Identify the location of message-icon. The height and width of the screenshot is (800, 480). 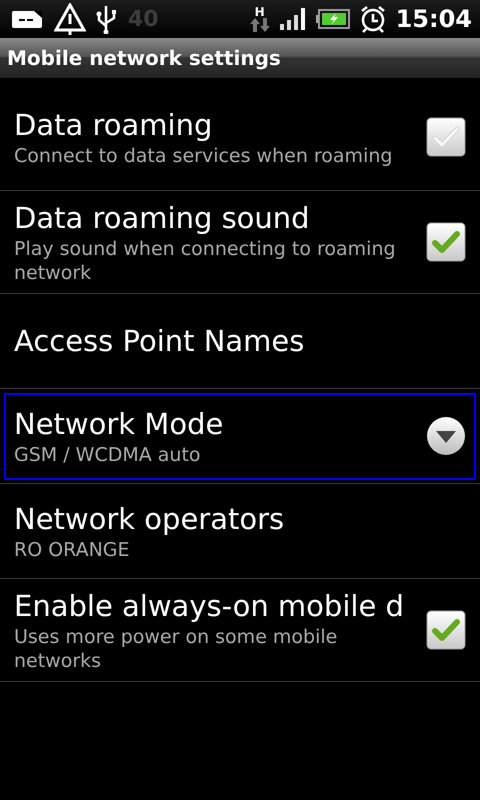
(28, 19).